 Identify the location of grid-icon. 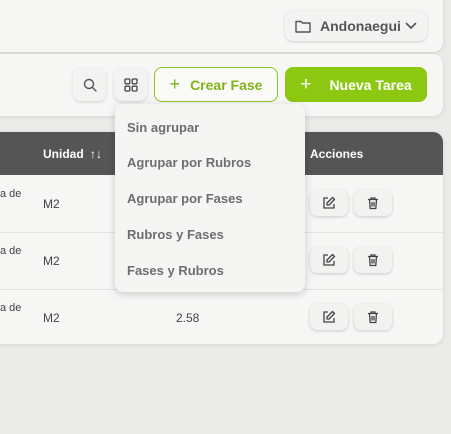
(130, 84).